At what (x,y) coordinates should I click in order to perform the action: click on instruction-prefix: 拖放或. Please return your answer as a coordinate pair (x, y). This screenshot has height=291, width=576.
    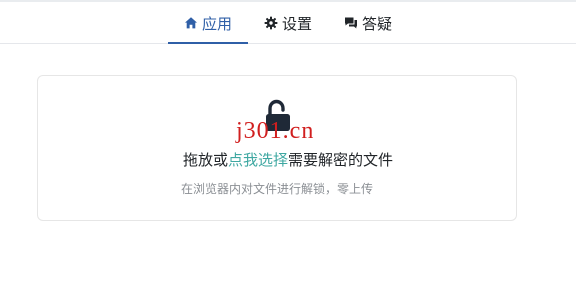
    Looking at the image, I should click on (205, 160).